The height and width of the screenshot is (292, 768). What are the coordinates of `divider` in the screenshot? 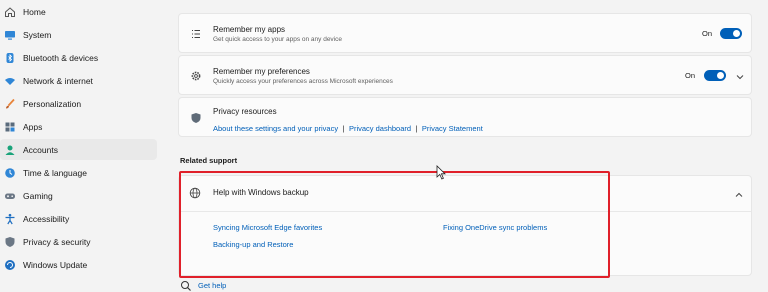 It's located at (465, 211).